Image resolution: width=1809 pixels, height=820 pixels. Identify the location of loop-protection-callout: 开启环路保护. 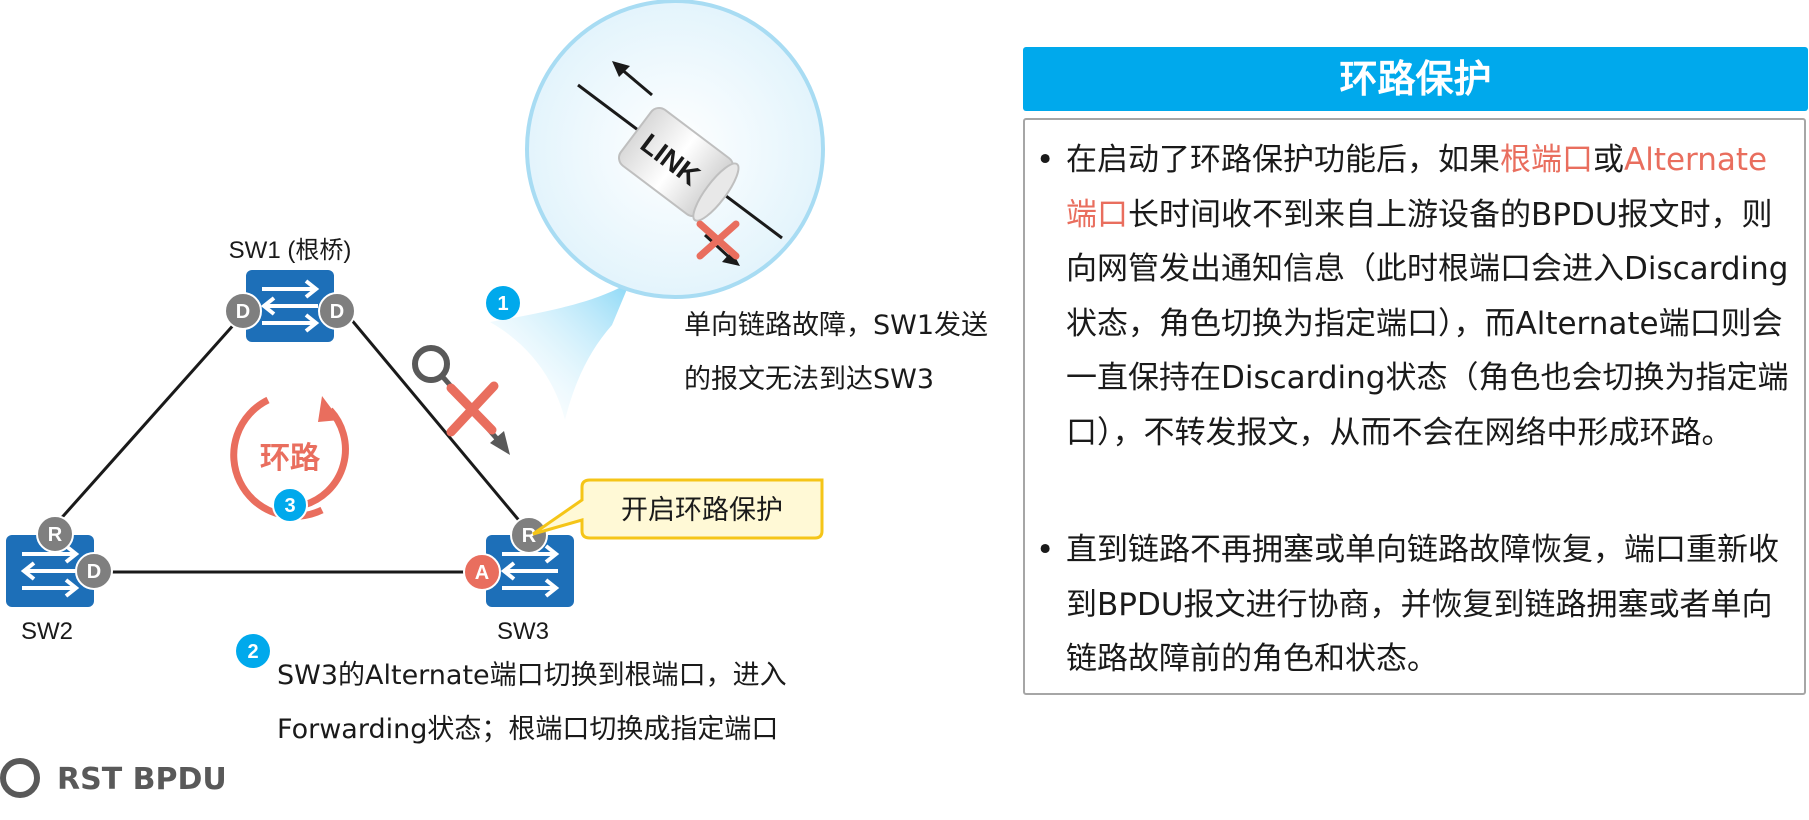
(678, 509).